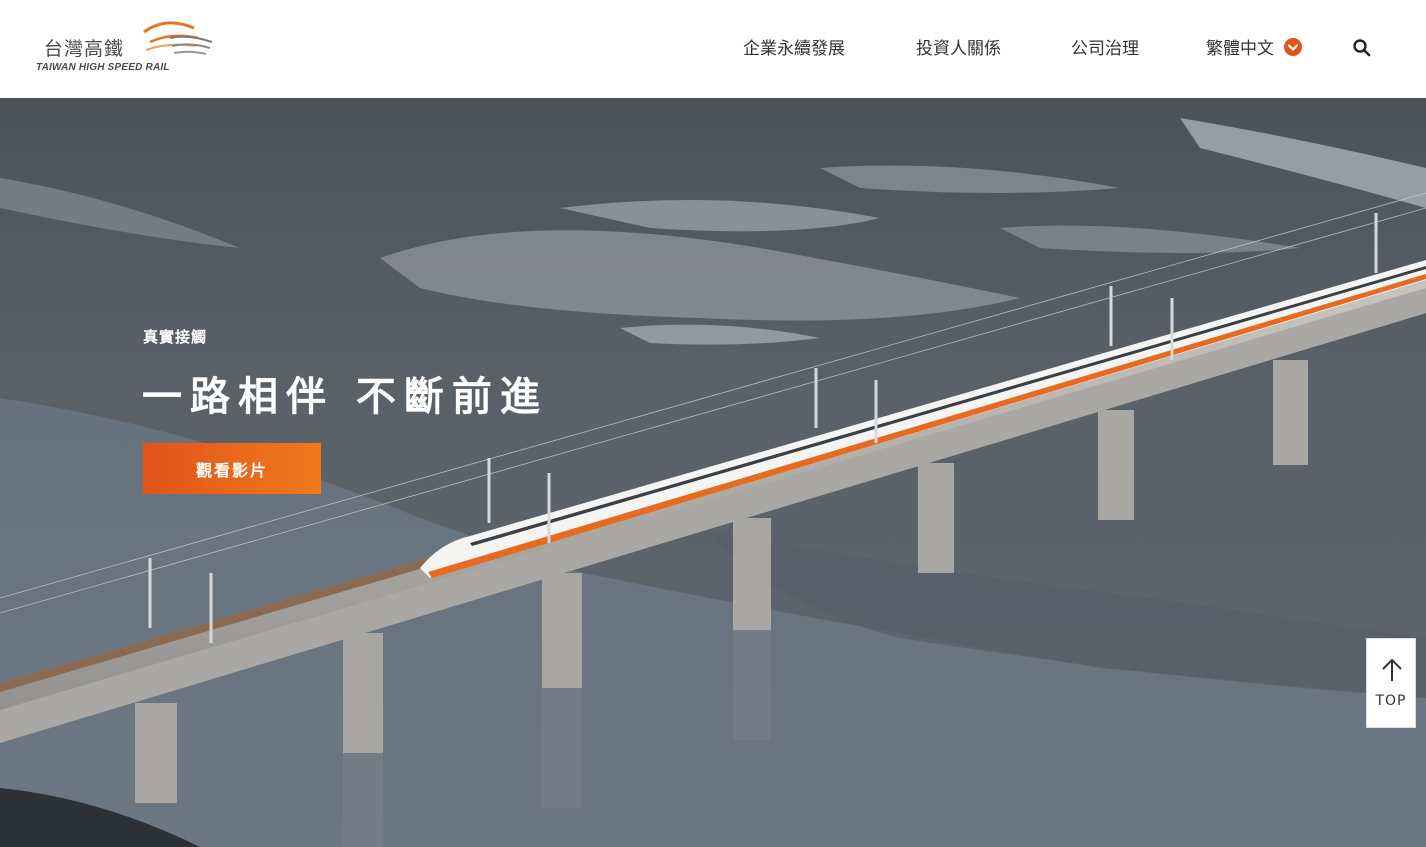  I want to click on nav-item-investor-relations: 投資人關係, so click(958, 49).